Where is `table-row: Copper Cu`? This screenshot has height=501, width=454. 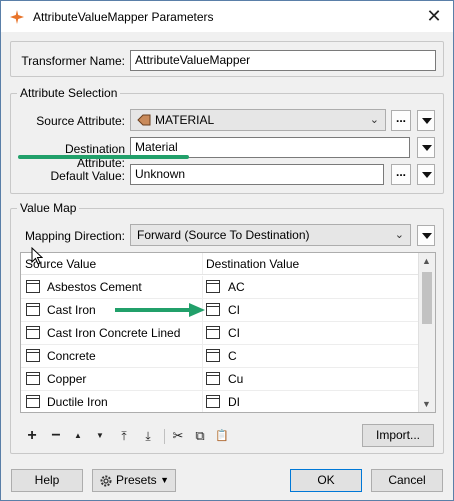 table-row: Copper Cu is located at coordinates (220, 379).